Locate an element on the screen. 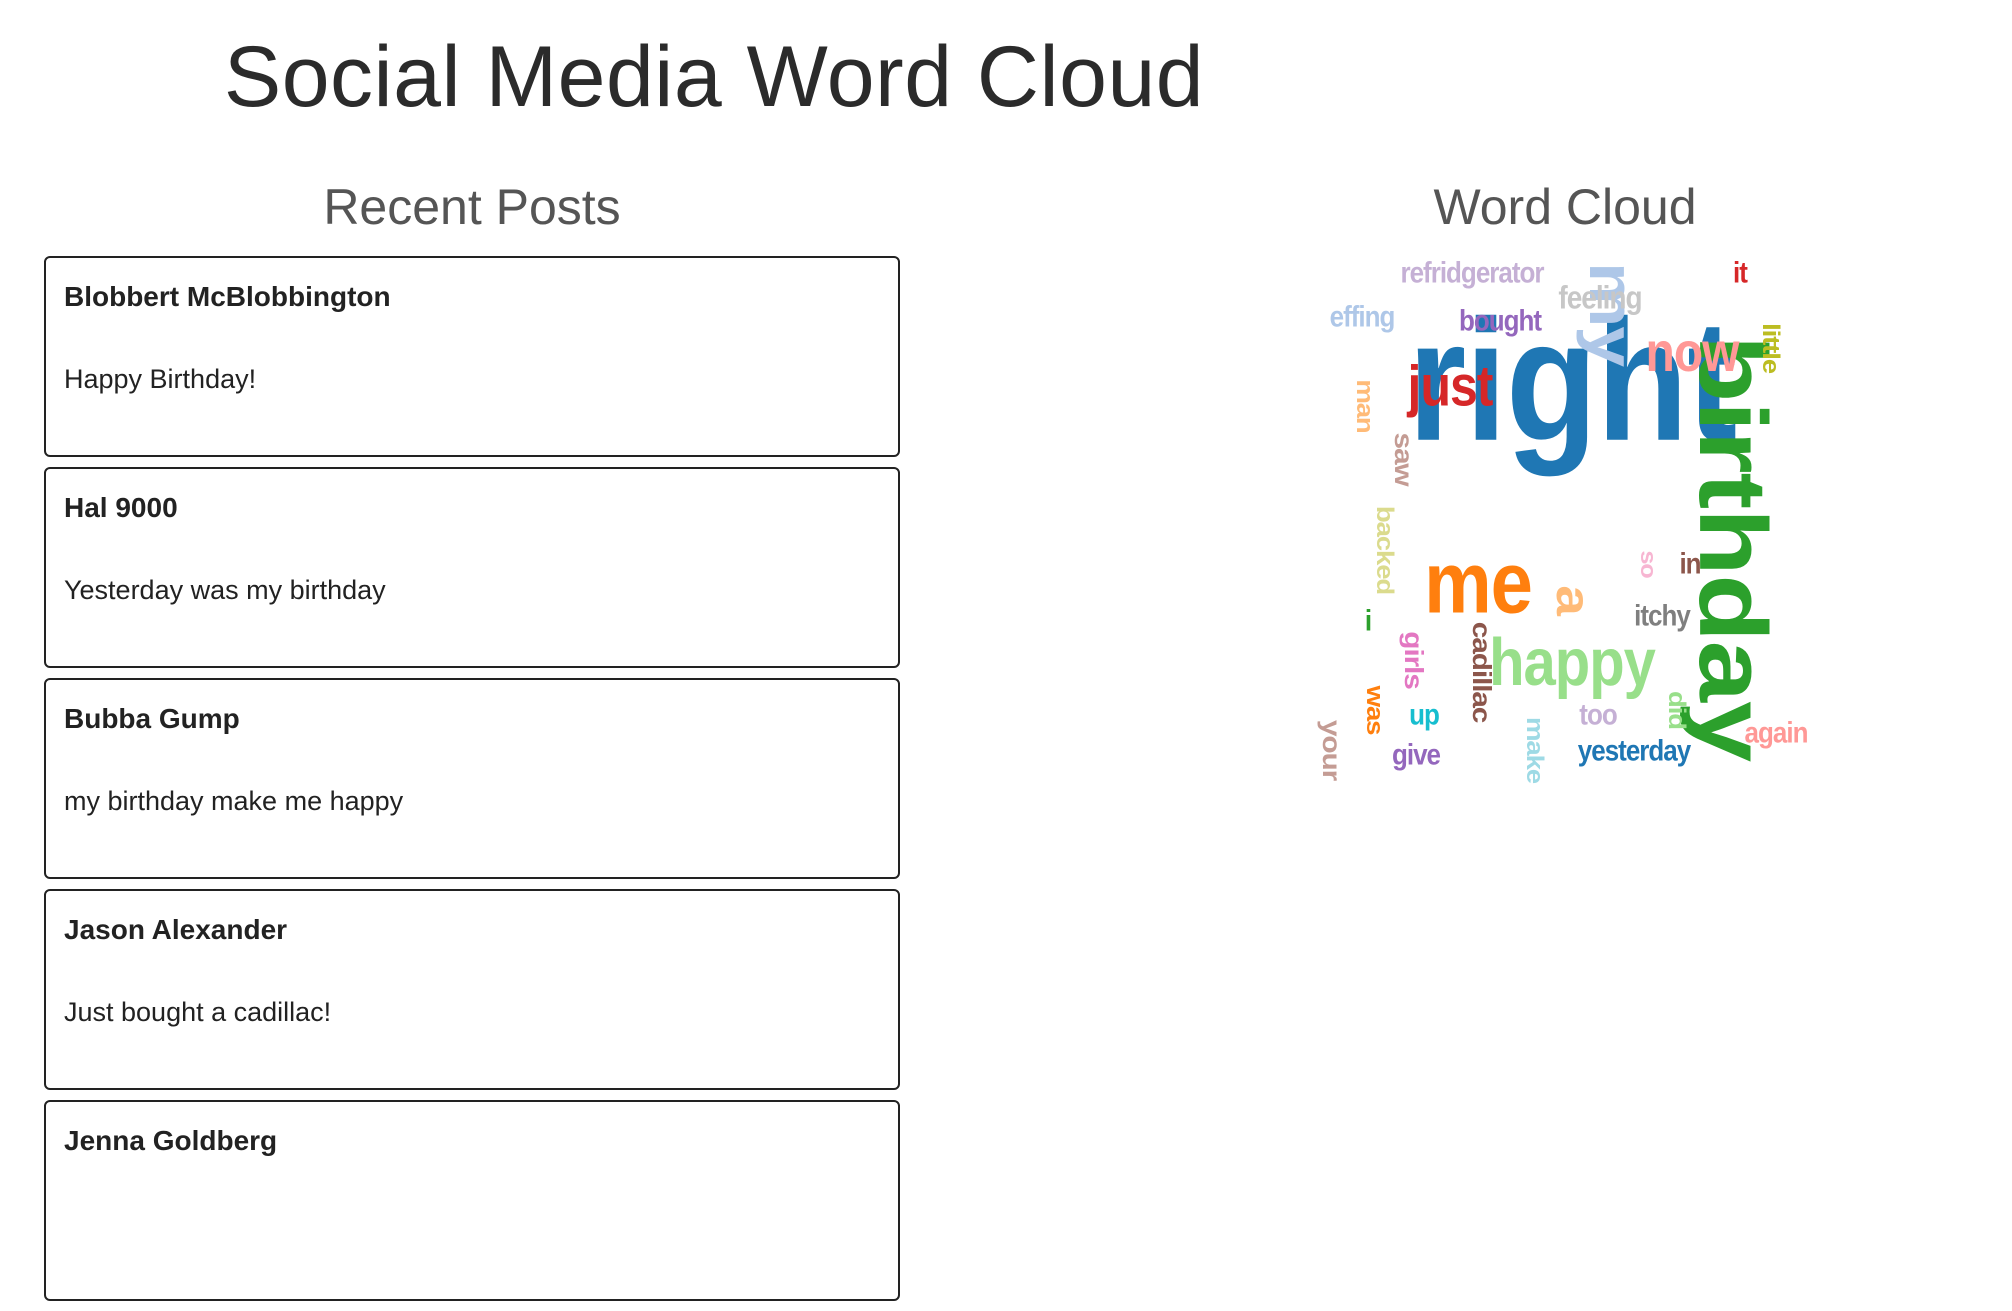  page-title: Social Media Word Cloud is located at coordinates (714, 77).